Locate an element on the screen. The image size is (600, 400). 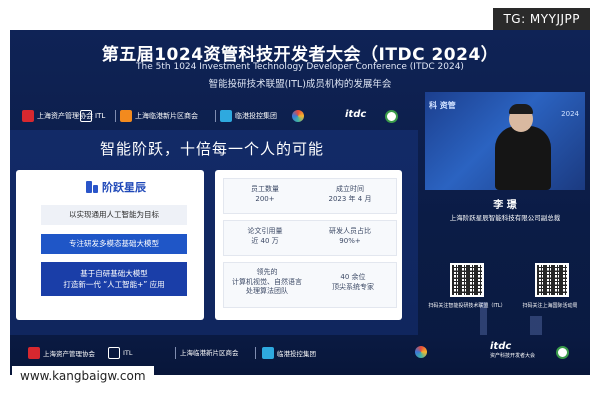
qr-code-event is located at coordinates (552, 280).